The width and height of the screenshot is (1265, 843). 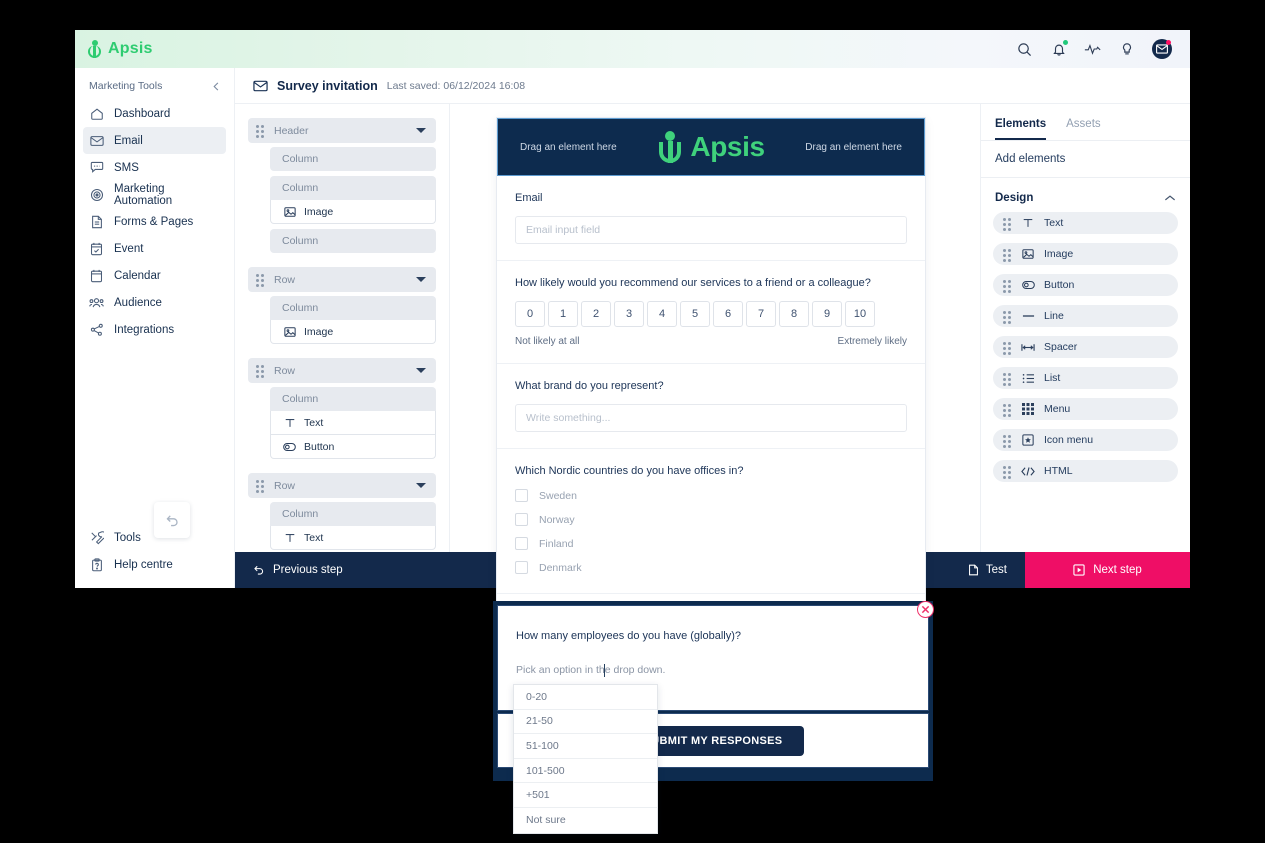 I want to click on element-item-image: Image, so click(x=1085, y=254).